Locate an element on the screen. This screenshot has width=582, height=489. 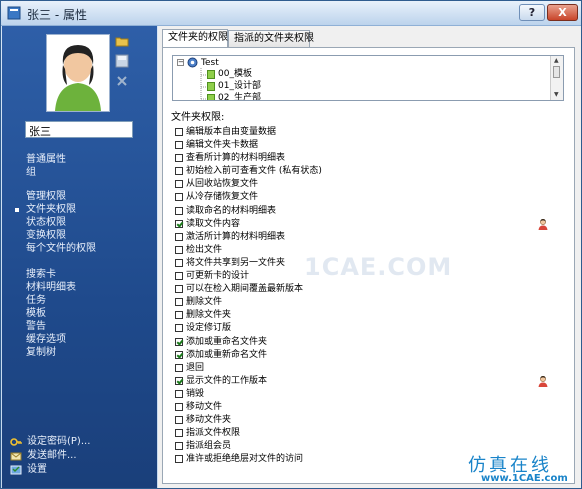
folder-icon is located at coordinates (211, 74).